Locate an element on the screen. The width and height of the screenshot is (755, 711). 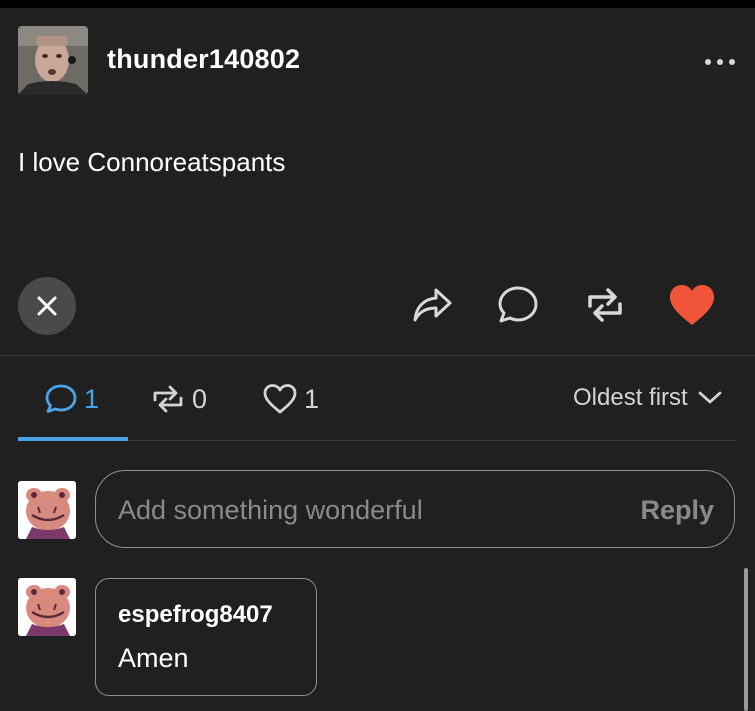
status-bar is located at coordinates (377, 4).